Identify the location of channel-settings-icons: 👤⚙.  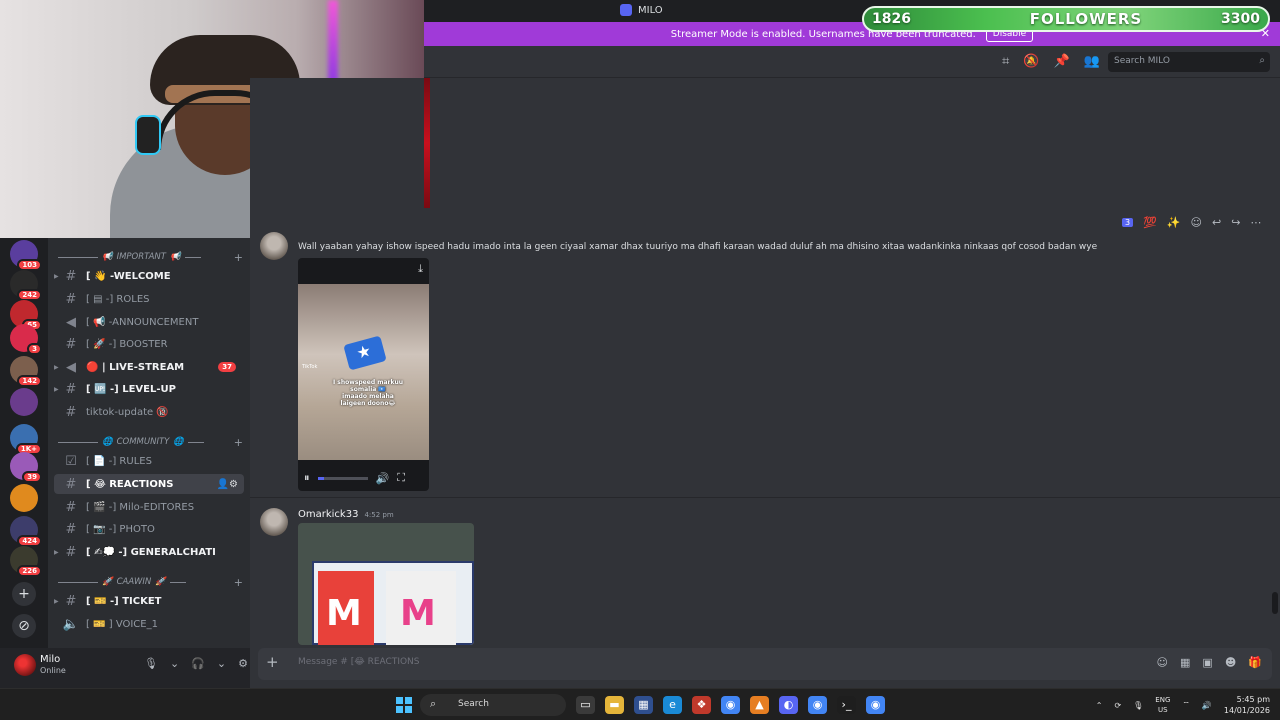
(227, 484).